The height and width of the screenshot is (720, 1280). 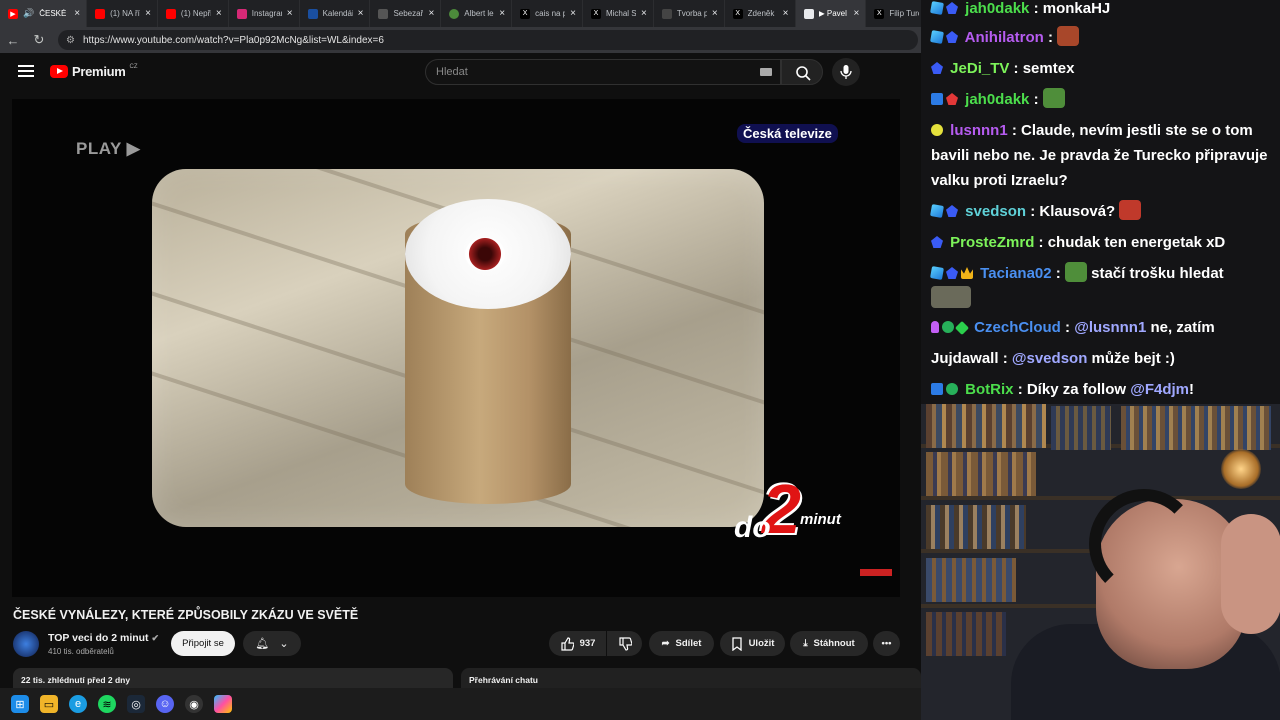 What do you see at coordinates (547, 13) in the screenshot?
I see `tab-x-cais: Xcais na p ×` at bounding box center [547, 13].